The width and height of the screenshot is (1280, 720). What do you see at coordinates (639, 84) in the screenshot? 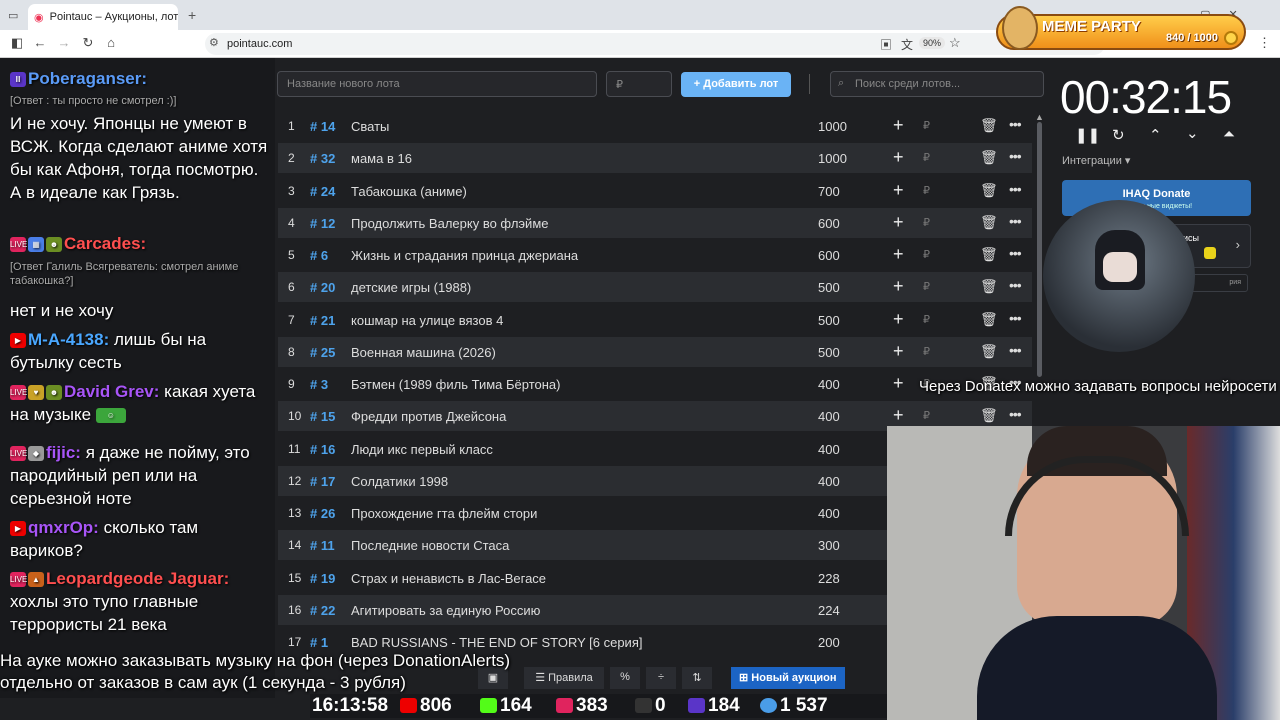
I see `lot-amount-input: ₽` at bounding box center [639, 84].